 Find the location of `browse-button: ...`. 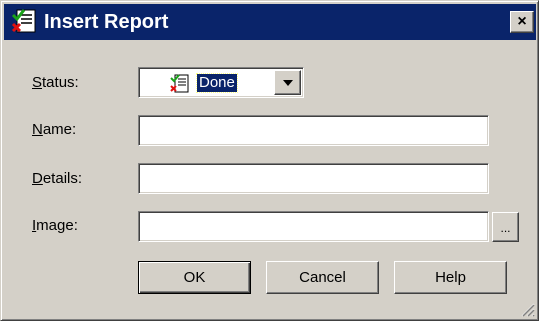

browse-button: ... is located at coordinates (505, 227).